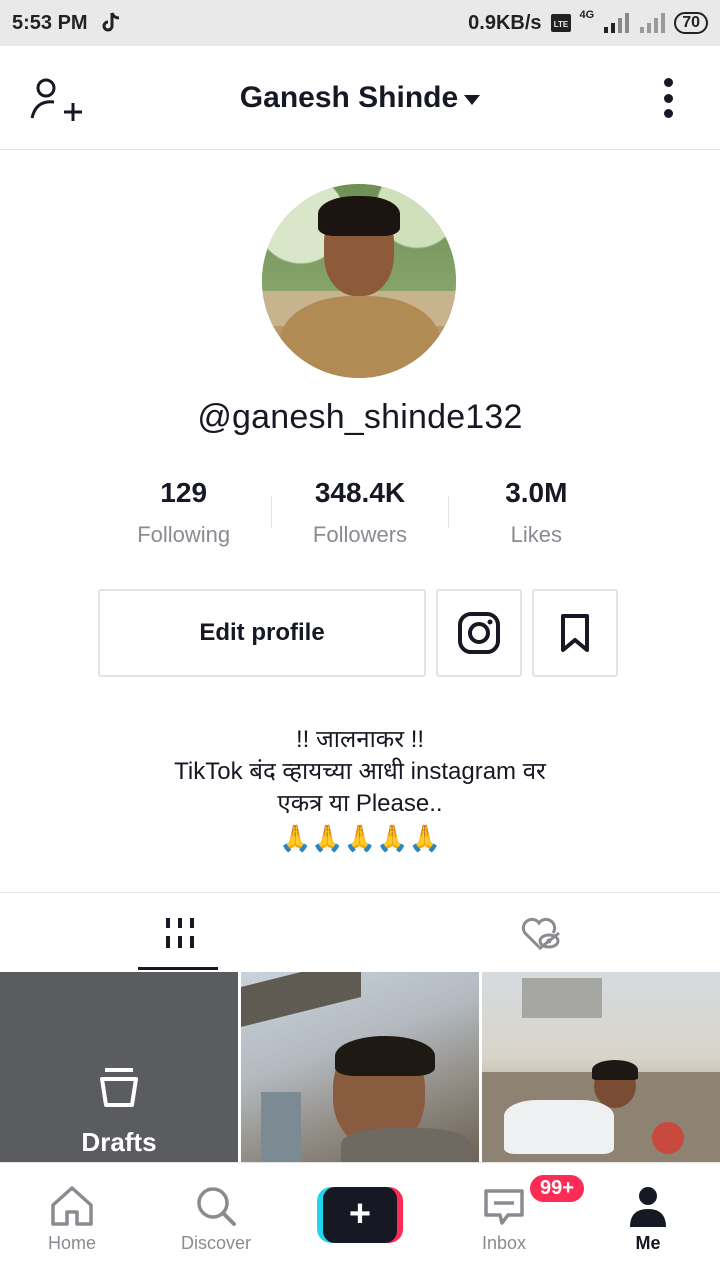  I want to click on instagram-icon, so click(479, 633).